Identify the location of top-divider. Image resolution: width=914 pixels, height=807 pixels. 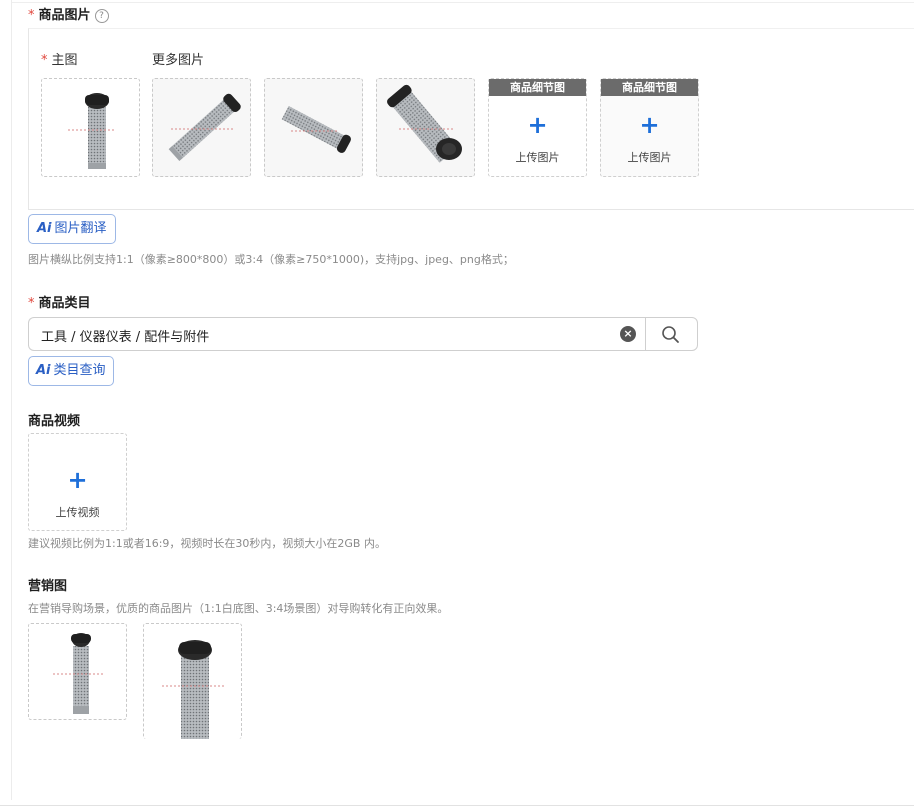
(463, 2).